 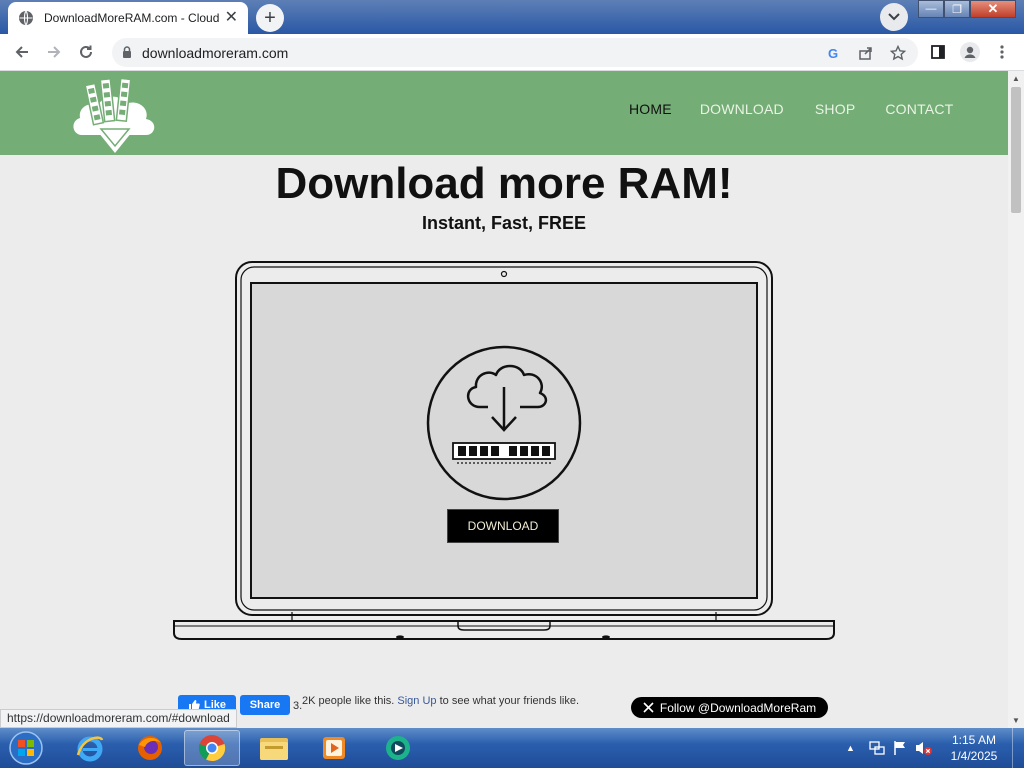 What do you see at coordinates (877, 748) in the screenshot?
I see `network-icon` at bounding box center [877, 748].